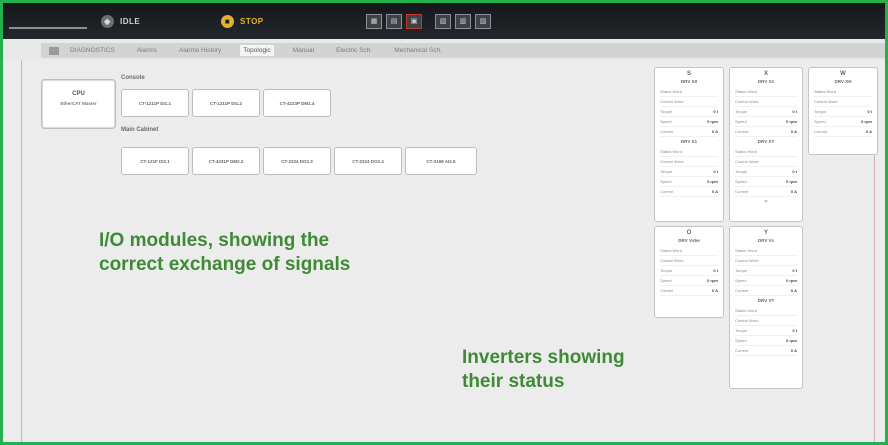  What do you see at coordinates (130, 21) in the screenshot?
I see `idle-label: IDLE` at bounding box center [130, 21].